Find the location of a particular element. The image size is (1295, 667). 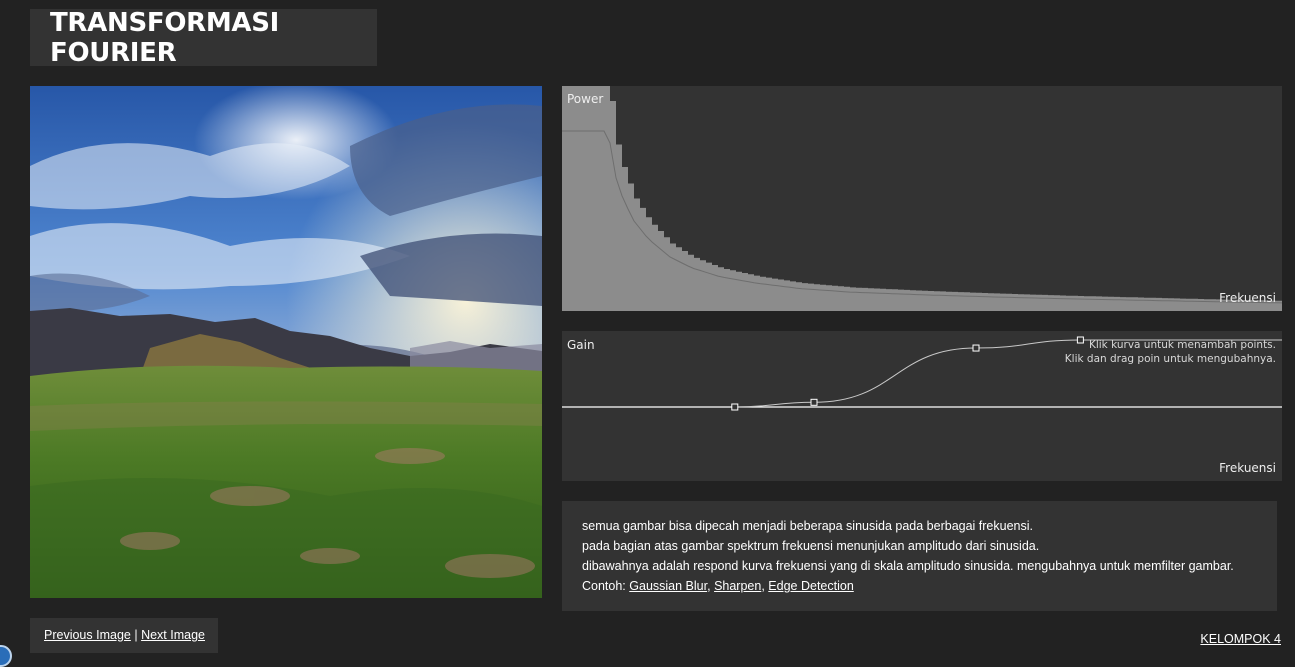

credit: KELOMPOK 4 is located at coordinates (1240, 639).